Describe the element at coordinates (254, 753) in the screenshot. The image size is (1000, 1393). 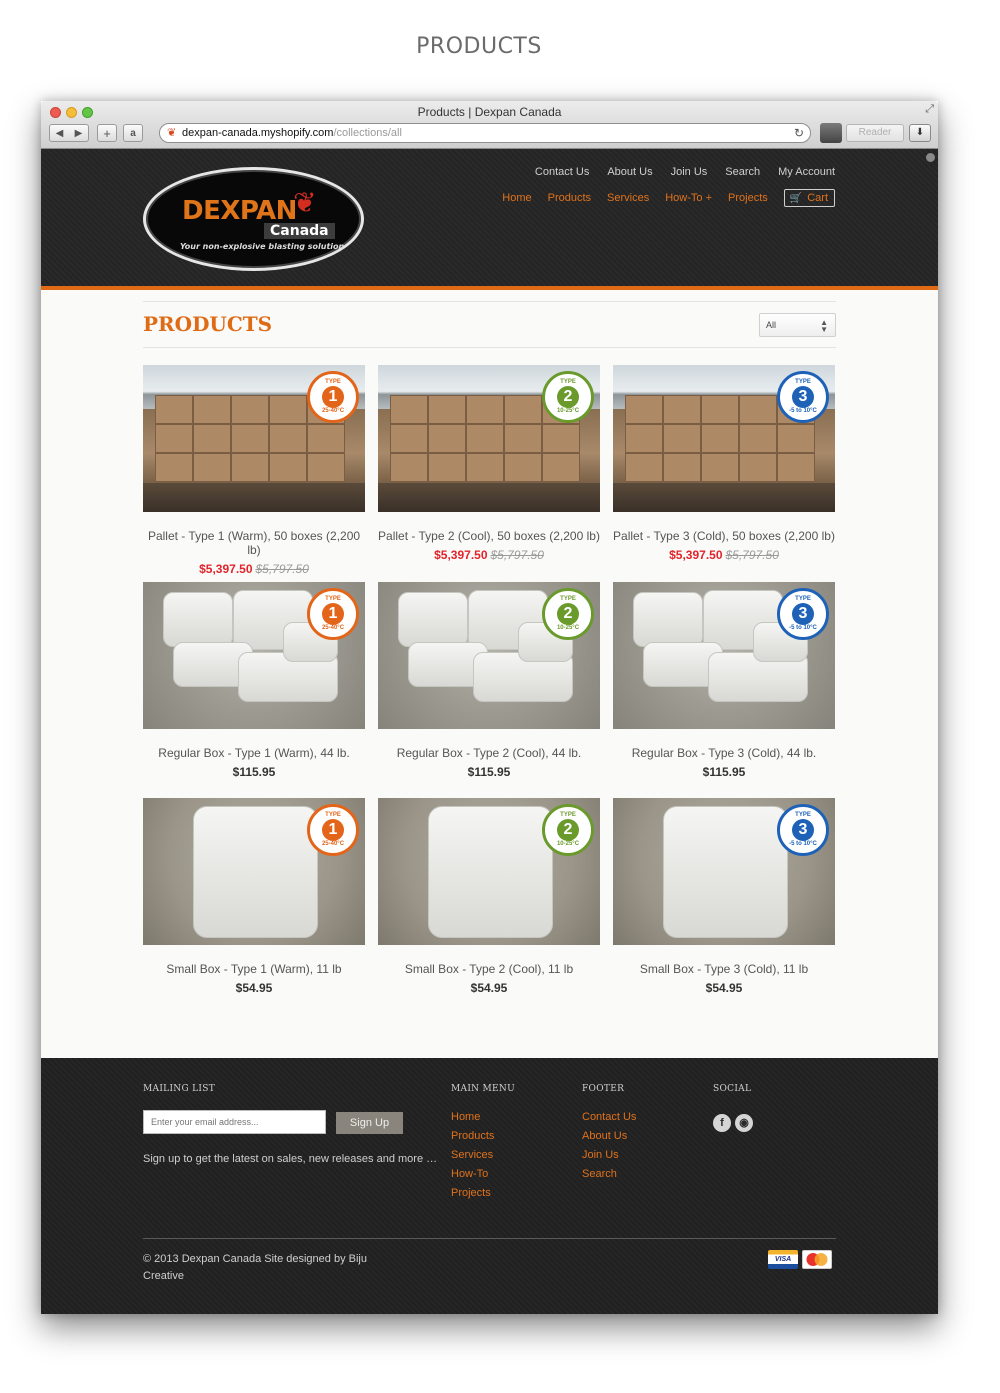
I see `product-name: Regular Box - Type 1 (Warm), 44 lb.` at that location.